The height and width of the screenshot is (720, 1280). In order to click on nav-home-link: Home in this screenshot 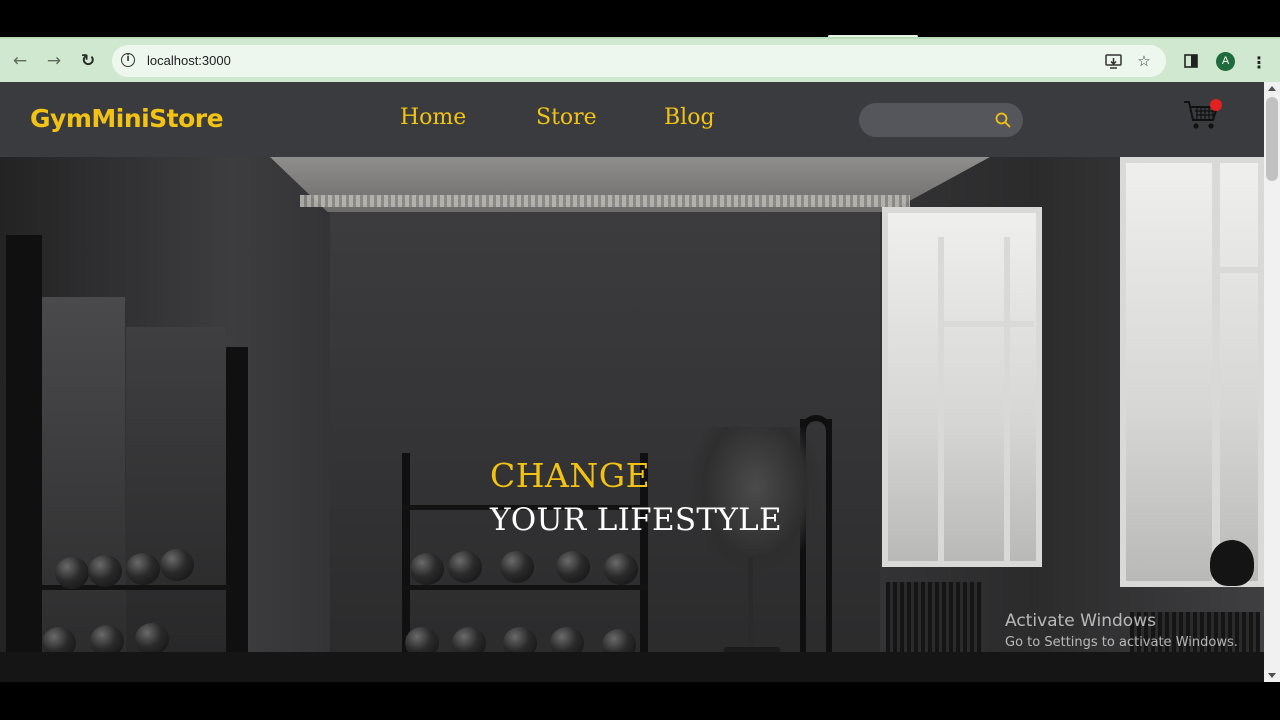, I will do `click(433, 117)`.